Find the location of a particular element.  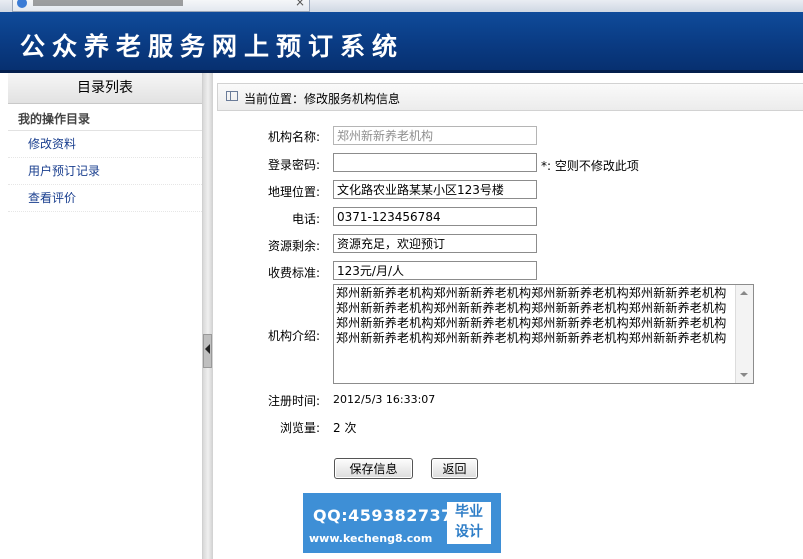

resource-label: 资源剩余: is located at coordinates (293, 246).